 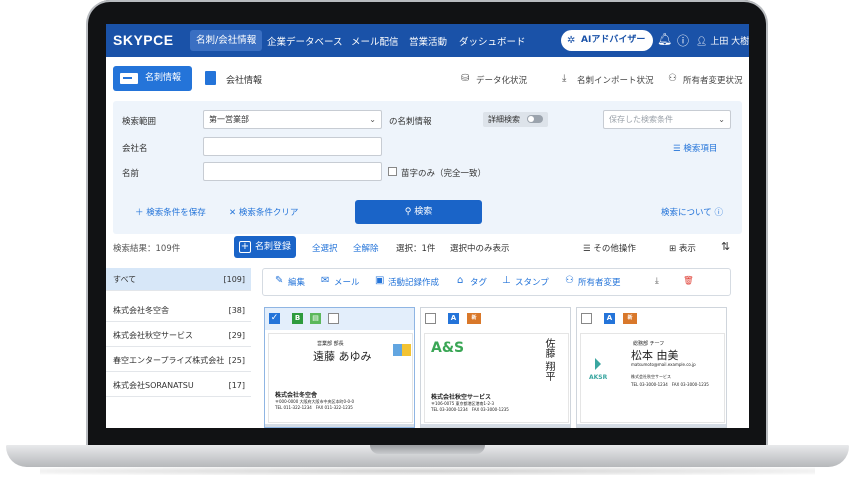 I want to click on search-icon: ⚲, so click(x=409, y=212).